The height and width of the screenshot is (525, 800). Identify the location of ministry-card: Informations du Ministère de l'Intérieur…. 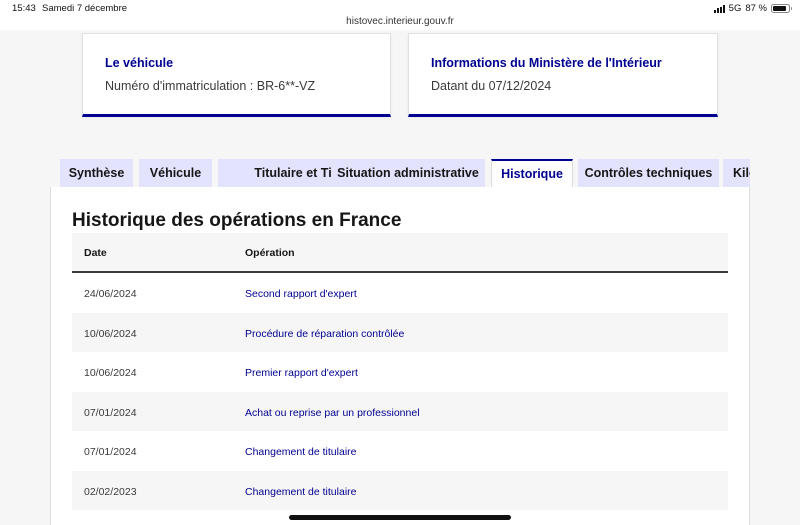
(563, 75).